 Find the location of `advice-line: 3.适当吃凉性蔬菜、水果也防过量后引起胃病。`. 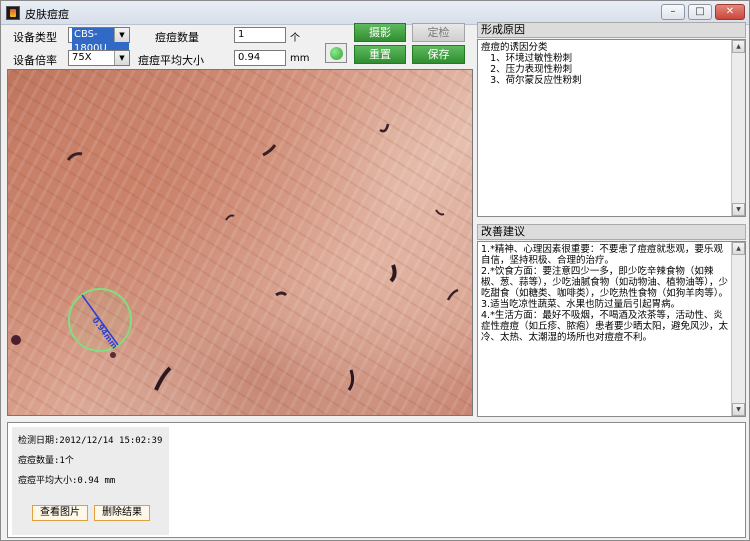

advice-line: 3.适当吃凉性蔬菜、水果也防过量后引起胃病。 is located at coordinates (581, 304).